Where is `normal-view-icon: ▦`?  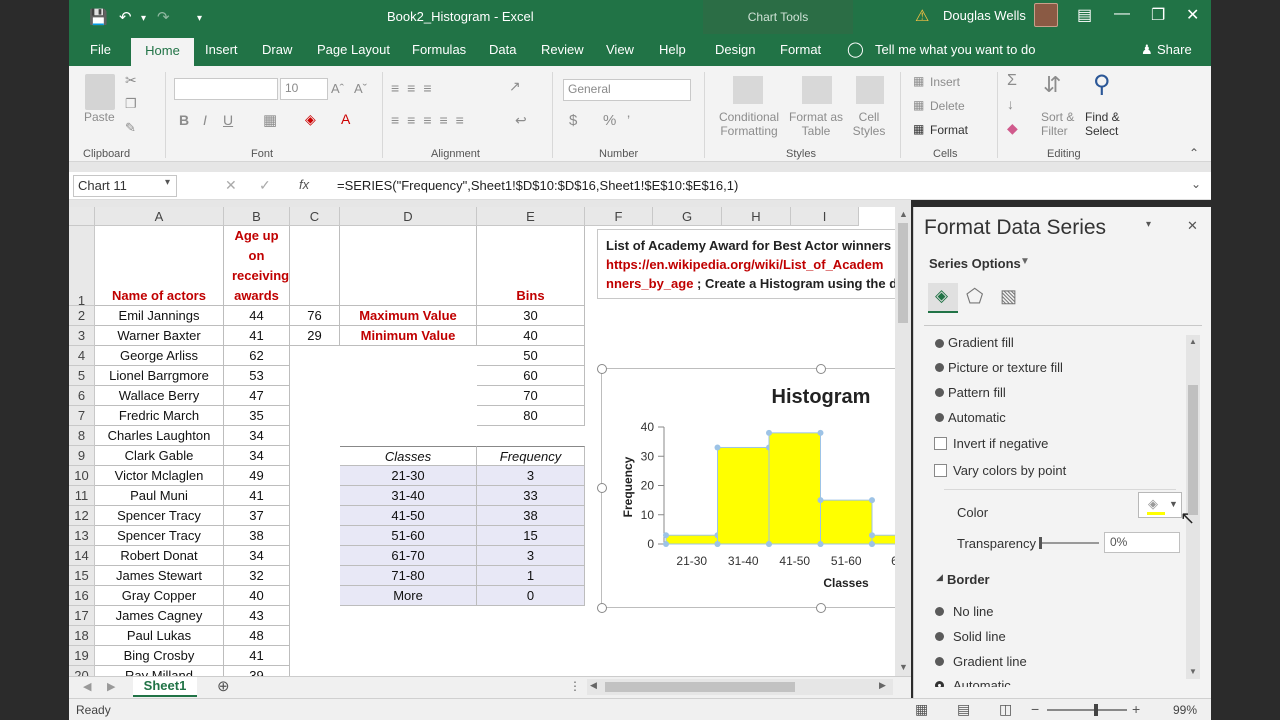 normal-view-icon: ▦ is located at coordinates (921, 709).